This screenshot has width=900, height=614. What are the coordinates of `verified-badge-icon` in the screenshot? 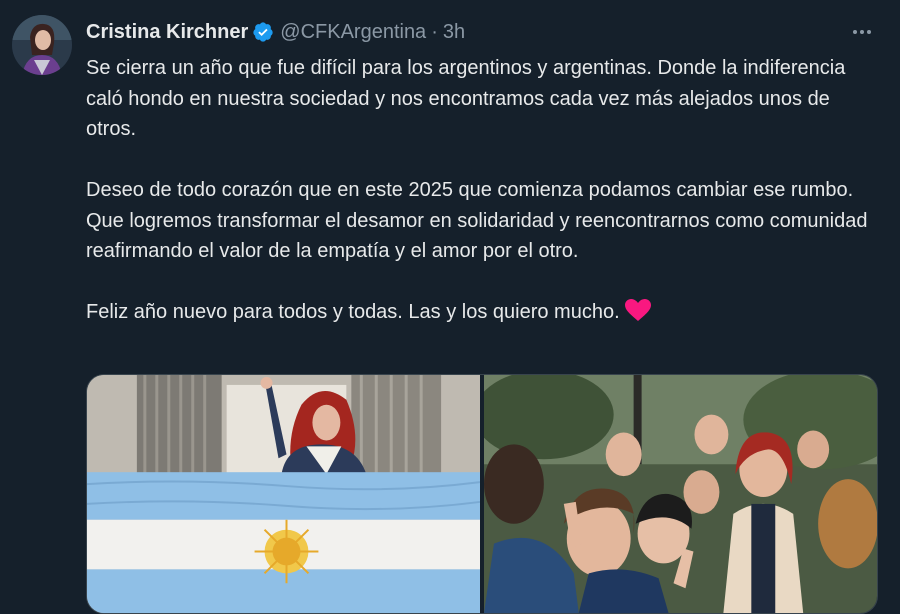 It's located at (263, 32).